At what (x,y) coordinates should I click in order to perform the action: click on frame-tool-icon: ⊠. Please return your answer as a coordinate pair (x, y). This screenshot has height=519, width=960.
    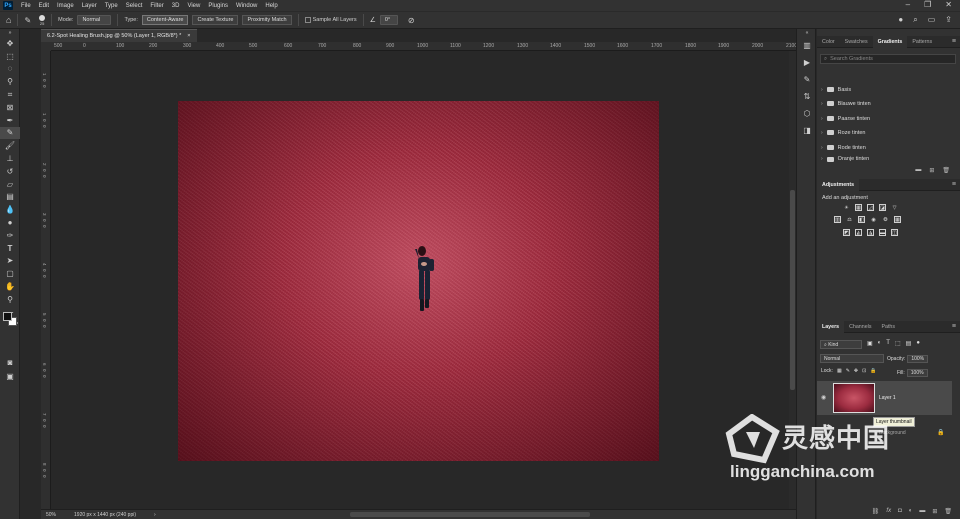
    Looking at the image, I should click on (10, 107).